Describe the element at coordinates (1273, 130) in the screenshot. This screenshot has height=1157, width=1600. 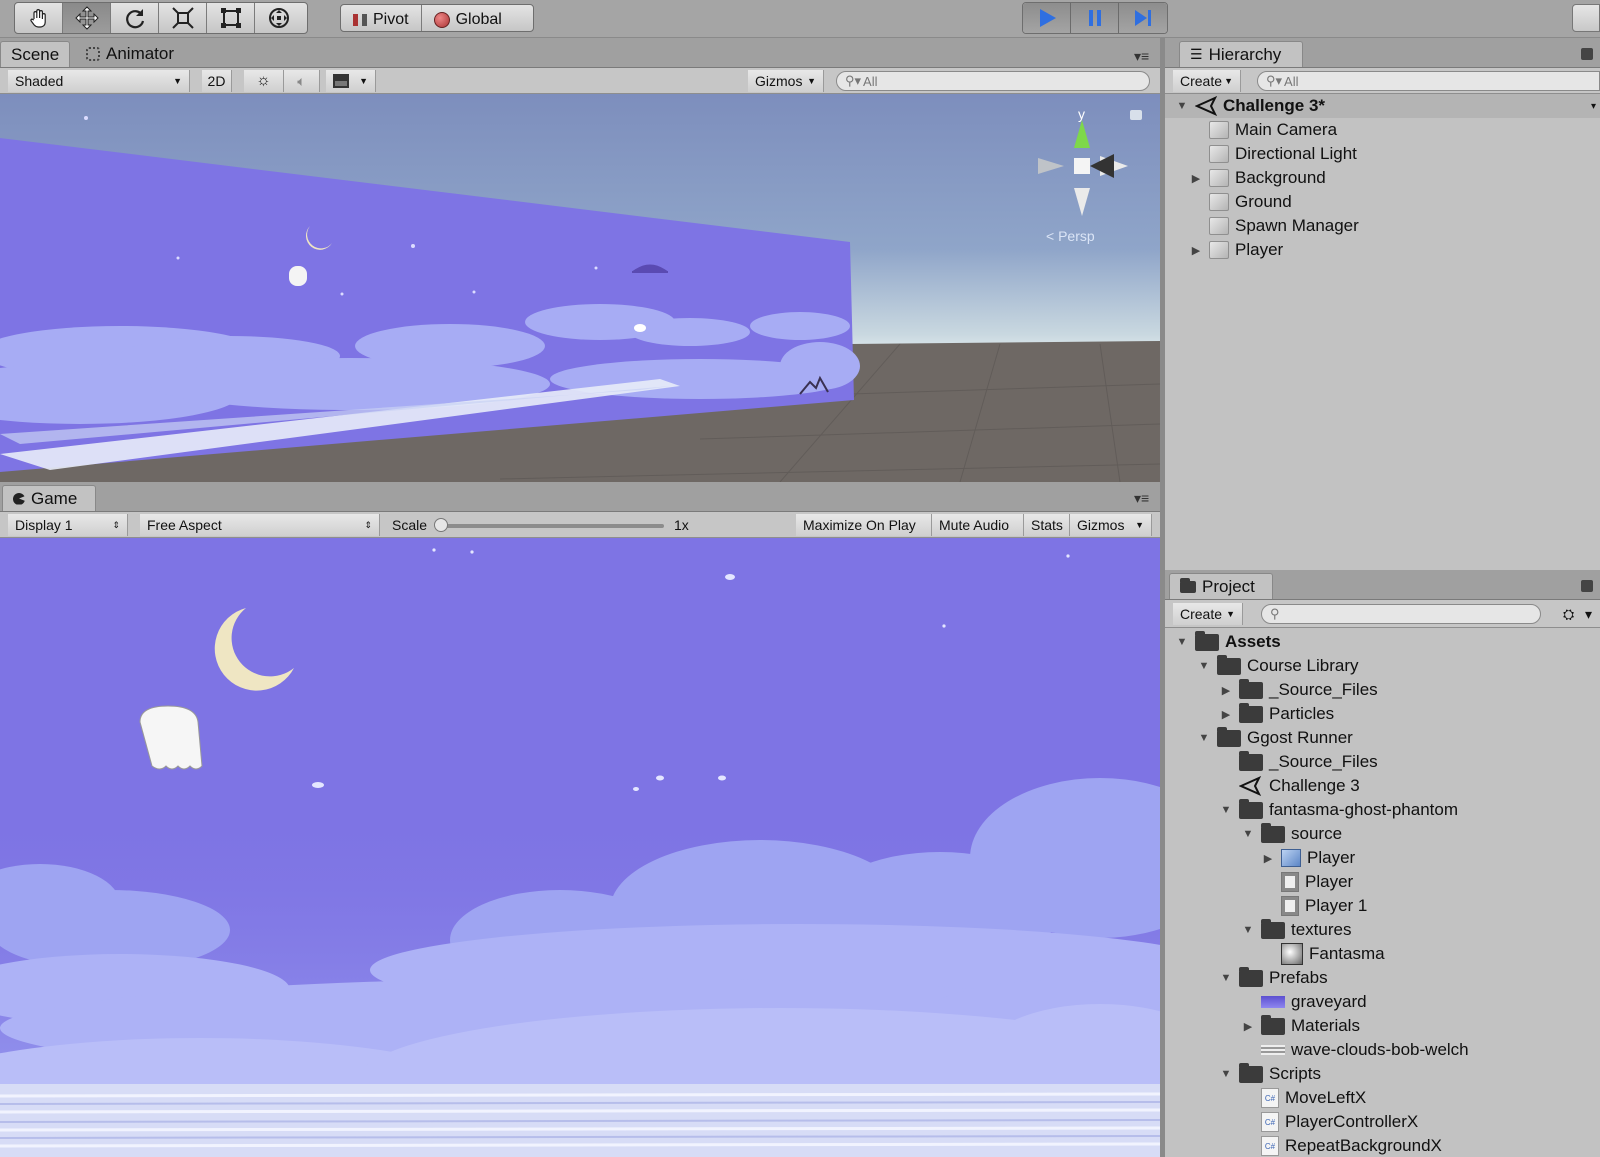
I see `hierarchy-item: Main Camera` at that location.